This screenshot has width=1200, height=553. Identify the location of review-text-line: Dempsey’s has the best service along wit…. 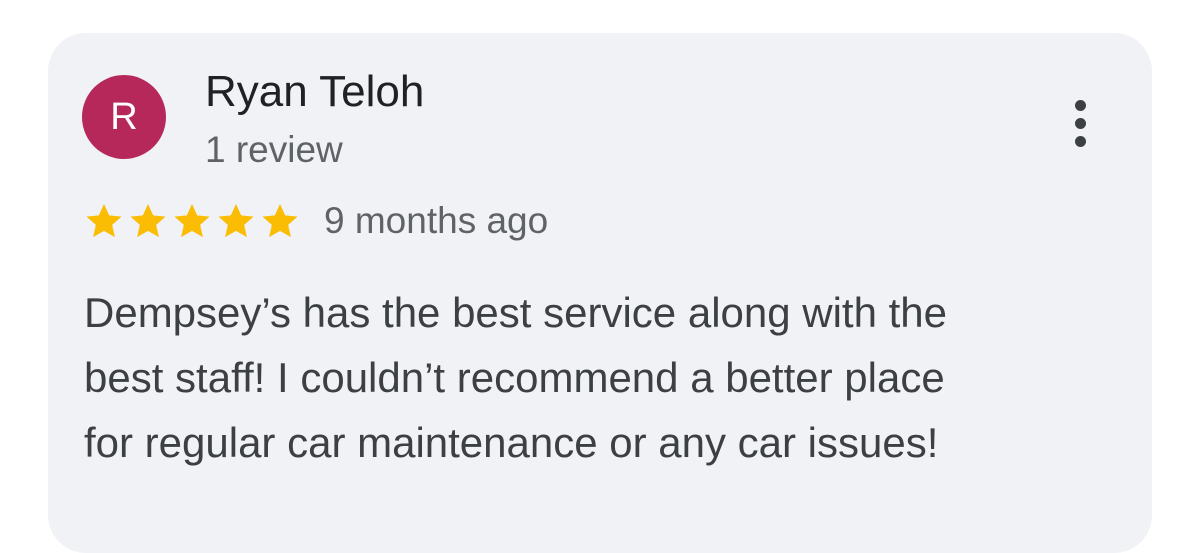
(516, 312).